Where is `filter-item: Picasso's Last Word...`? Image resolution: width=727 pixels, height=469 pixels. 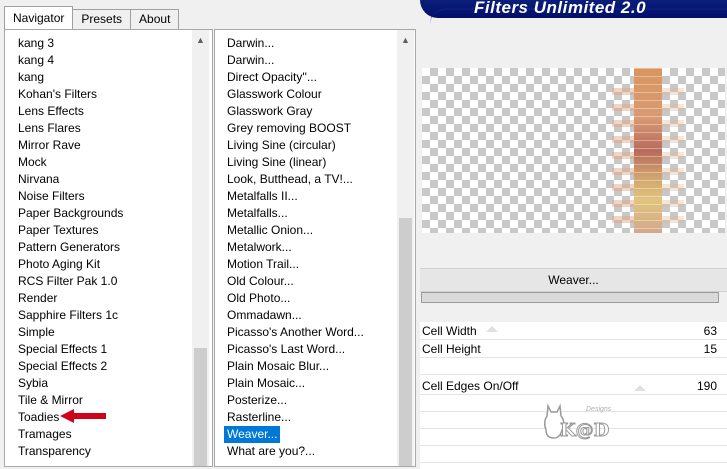 filter-item: Picasso's Last Word... is located at coordinates (309, 349).